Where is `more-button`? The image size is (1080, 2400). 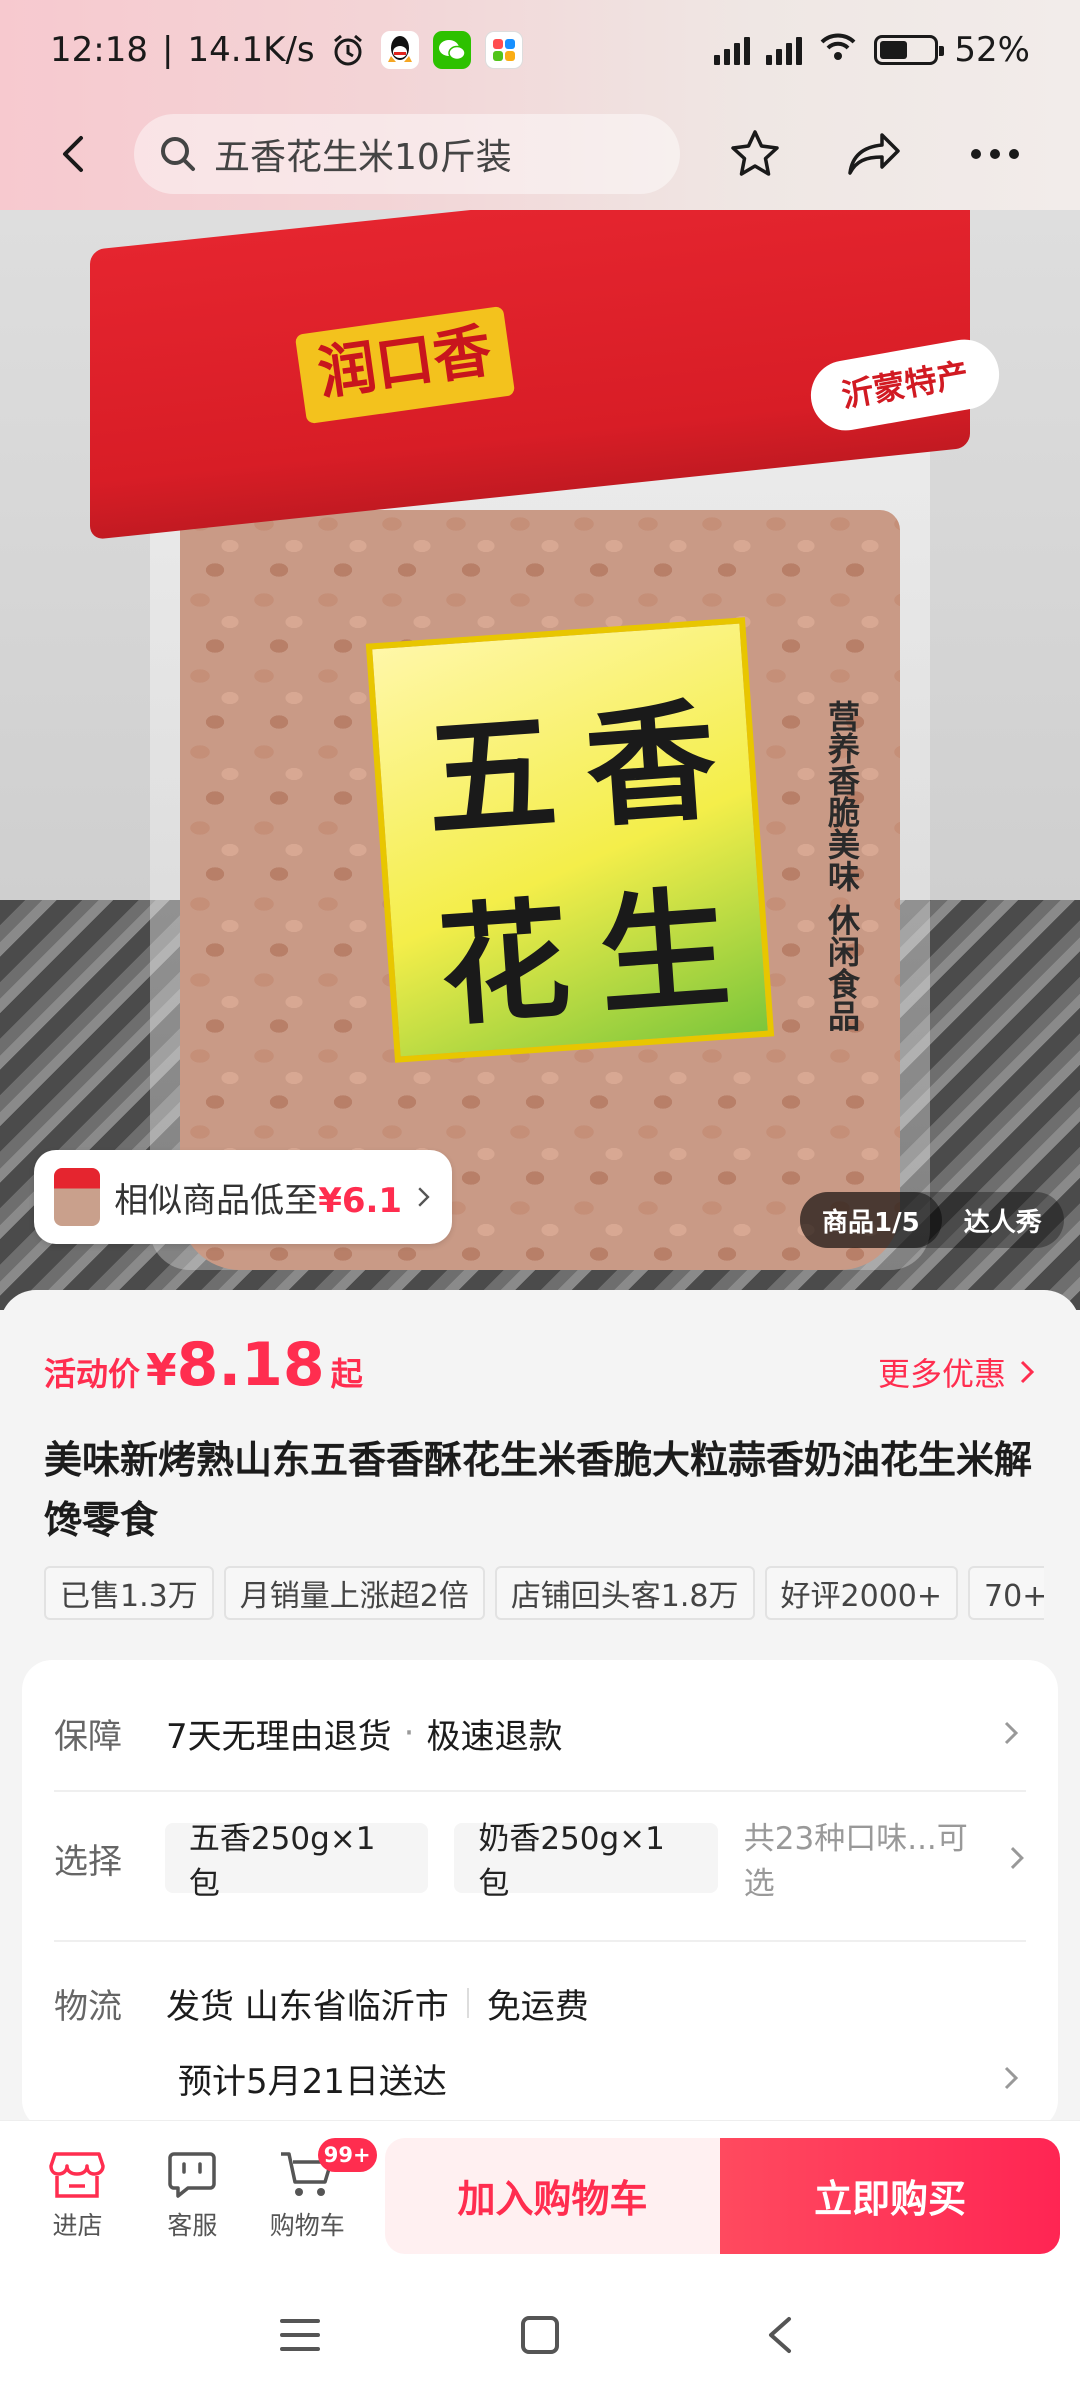 more-button is located at coordinates (995, 154).